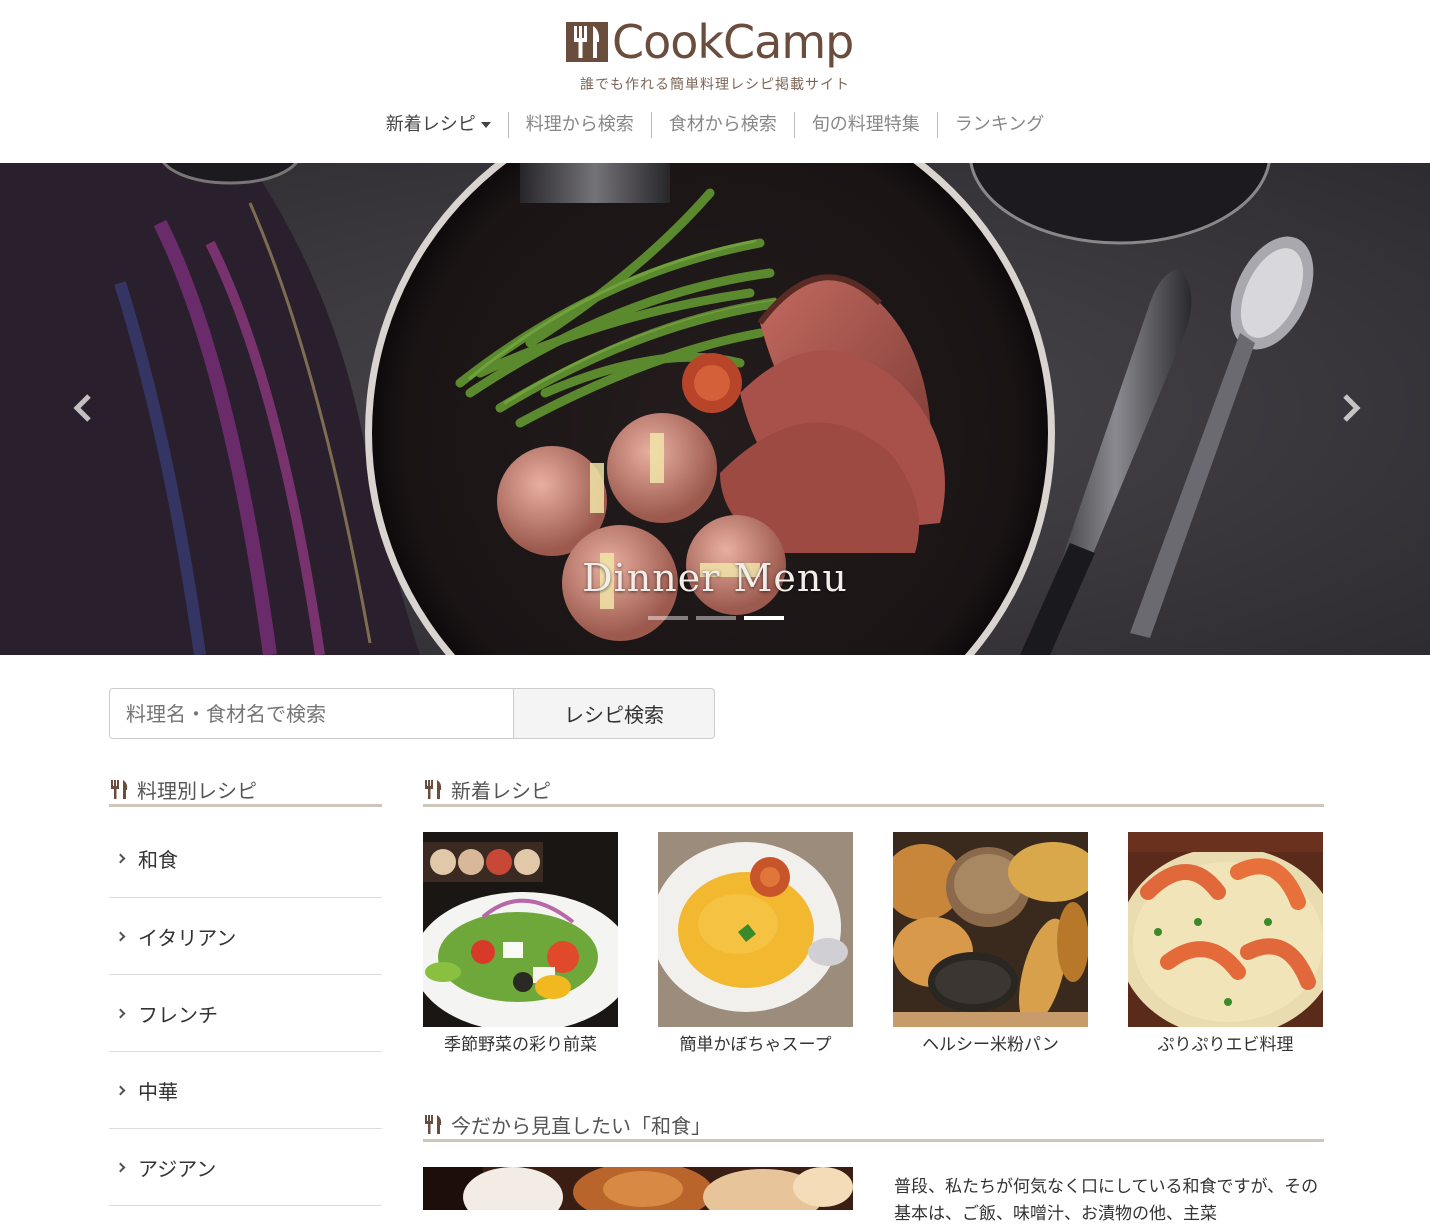 This screenshot has width=1430, height=1228. What do you see at coordinates (873, 943) in the screenshot?
I see `new-recipes-grid: 季節野菜の彩り前菜 簡単かぼちゃスープ ヘルシー米粉パン ぷりぷりエビ料理` at bounding box center [873, 943].